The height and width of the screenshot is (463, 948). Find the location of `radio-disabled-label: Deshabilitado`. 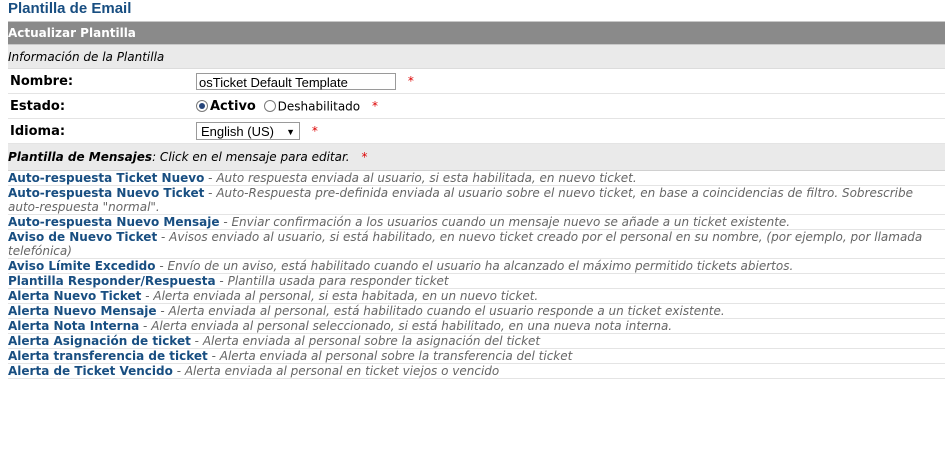

radio-disabled-label: Deshabilitado is located at coordinates (319, 106).